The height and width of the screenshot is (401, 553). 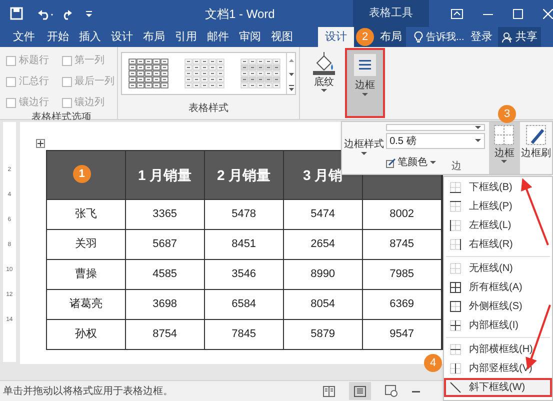 What do you see at coordinates (16, 13) in the screenshot?
I see `save-icon` at bounding box center [16, 13].